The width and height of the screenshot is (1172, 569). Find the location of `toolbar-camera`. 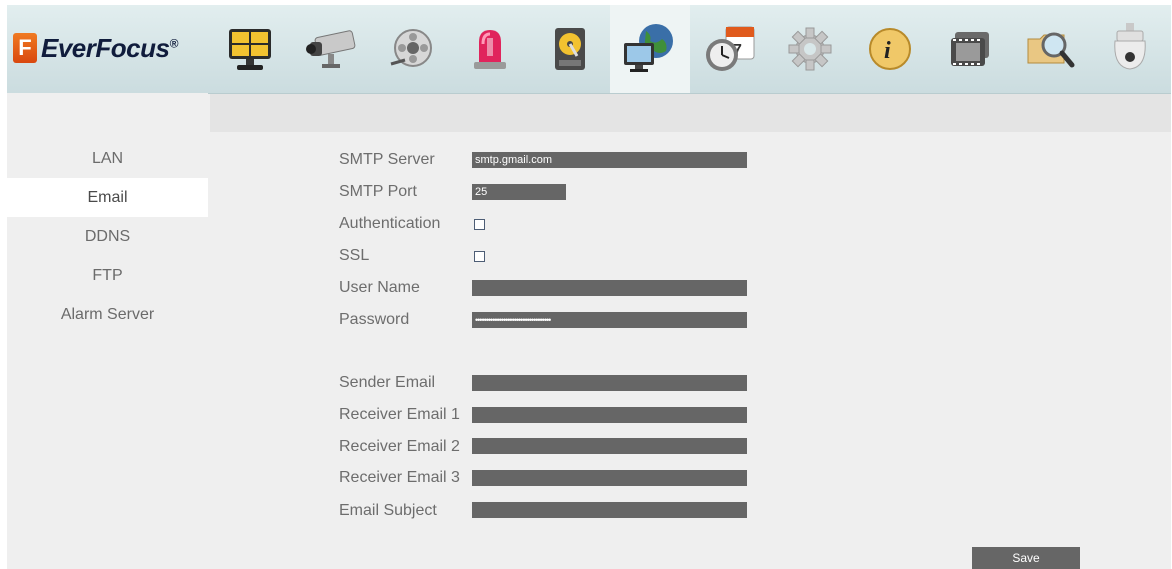

toolbar-camera is located at coordinates (330, 49).